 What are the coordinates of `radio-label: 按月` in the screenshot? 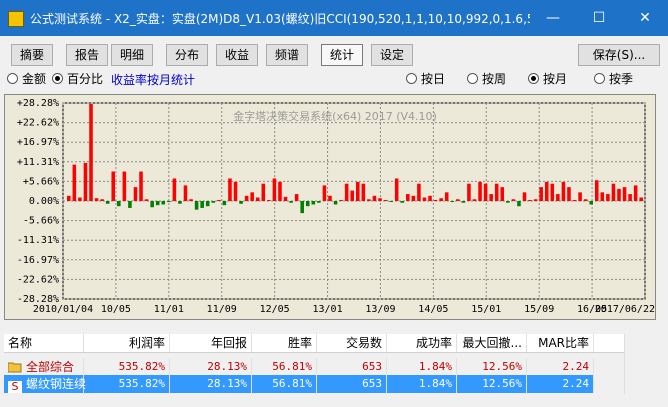 It's located at (555, 79).